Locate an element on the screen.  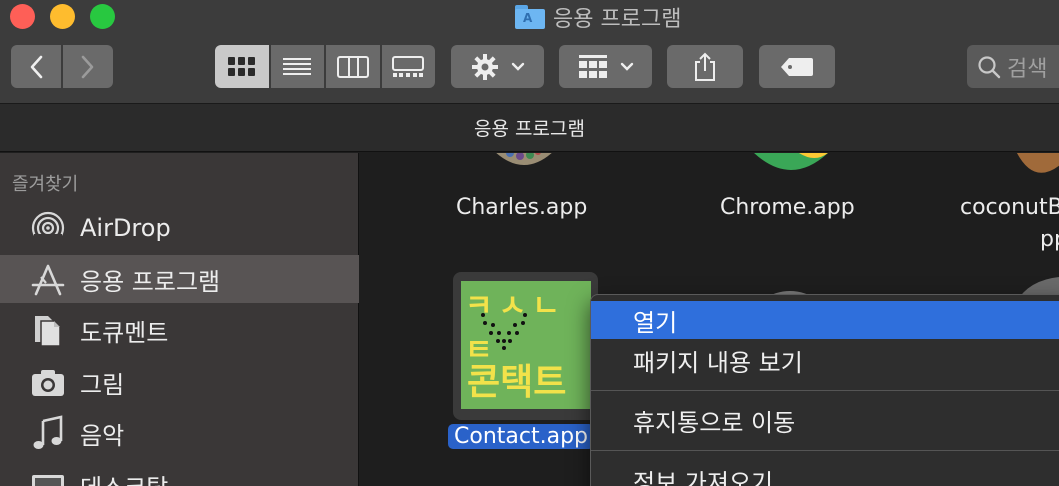
action-menu-button is located at coordinates (497, 66).